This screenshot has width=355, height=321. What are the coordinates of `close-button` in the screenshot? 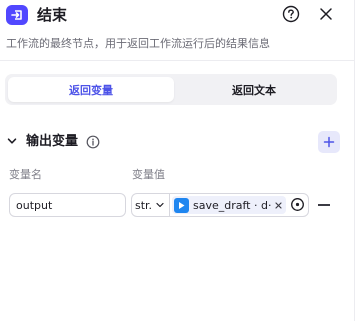 It's located at (326, 14).